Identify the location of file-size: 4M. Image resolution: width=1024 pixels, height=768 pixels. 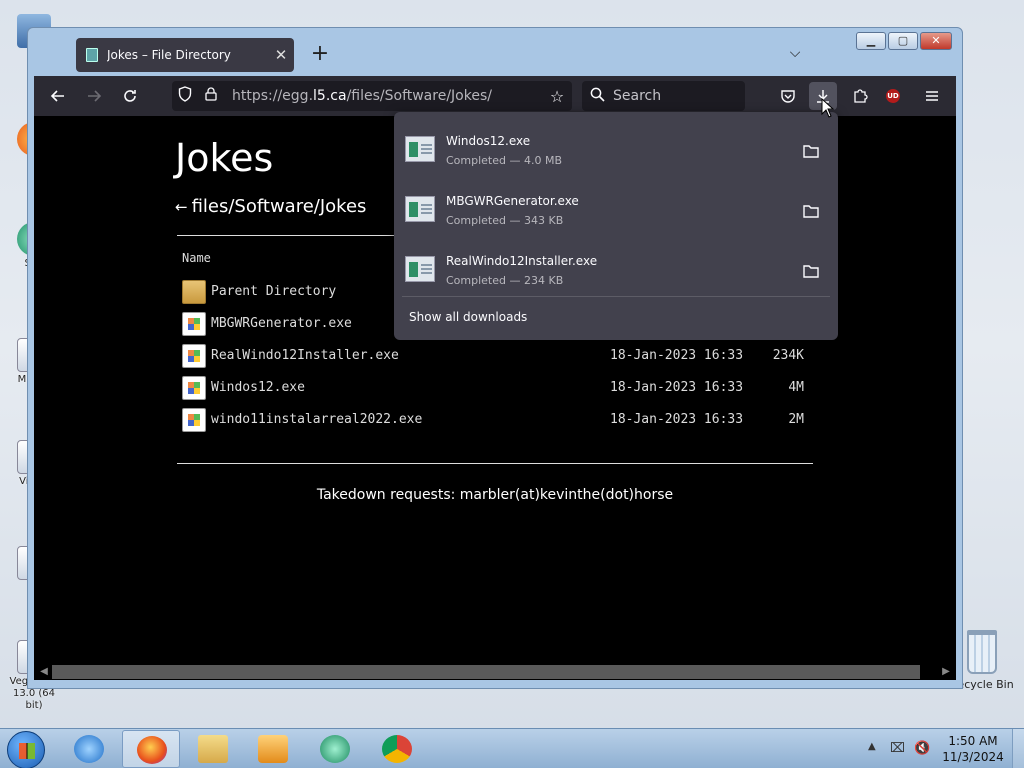
(796, 387).